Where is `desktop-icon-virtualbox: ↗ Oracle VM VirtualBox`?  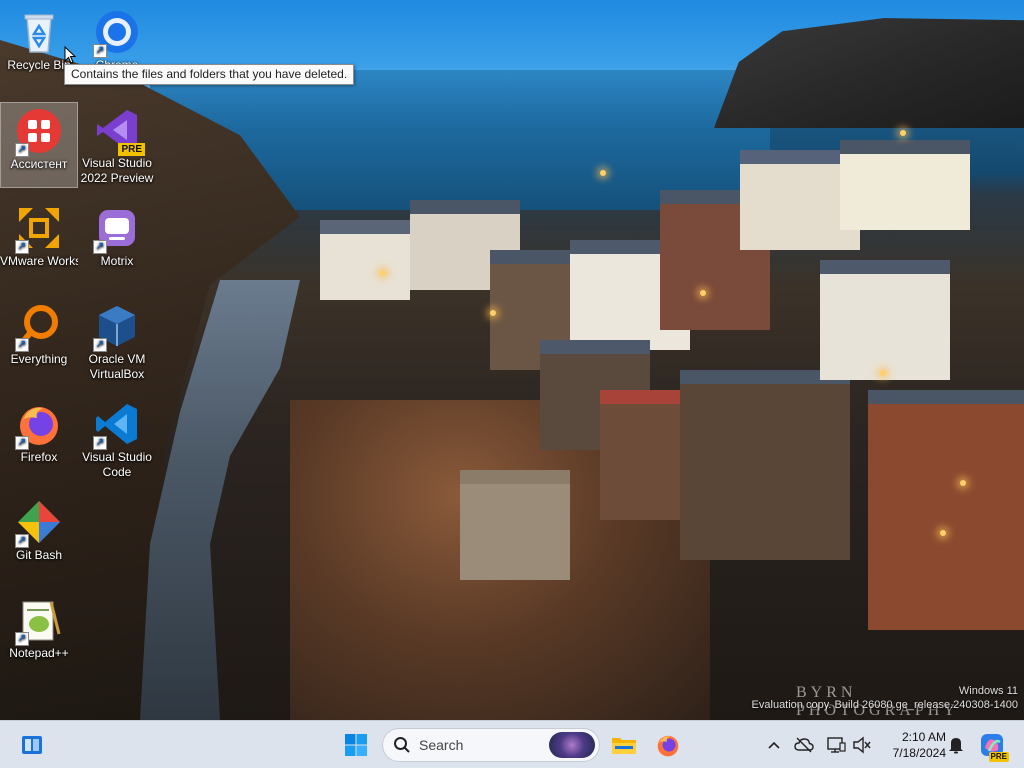 desktop-icon-virtualbox: ↗ Oracle VM VirtualBox is located at coordinates (117, 348).